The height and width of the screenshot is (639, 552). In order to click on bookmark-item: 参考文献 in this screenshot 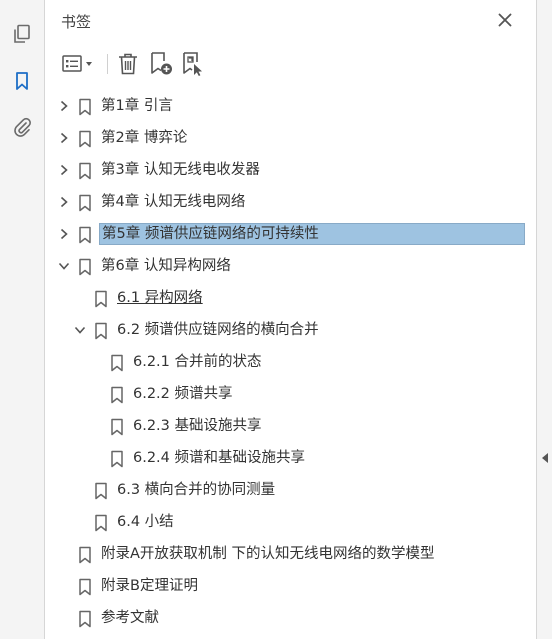, I will do `click(291, 618)`.